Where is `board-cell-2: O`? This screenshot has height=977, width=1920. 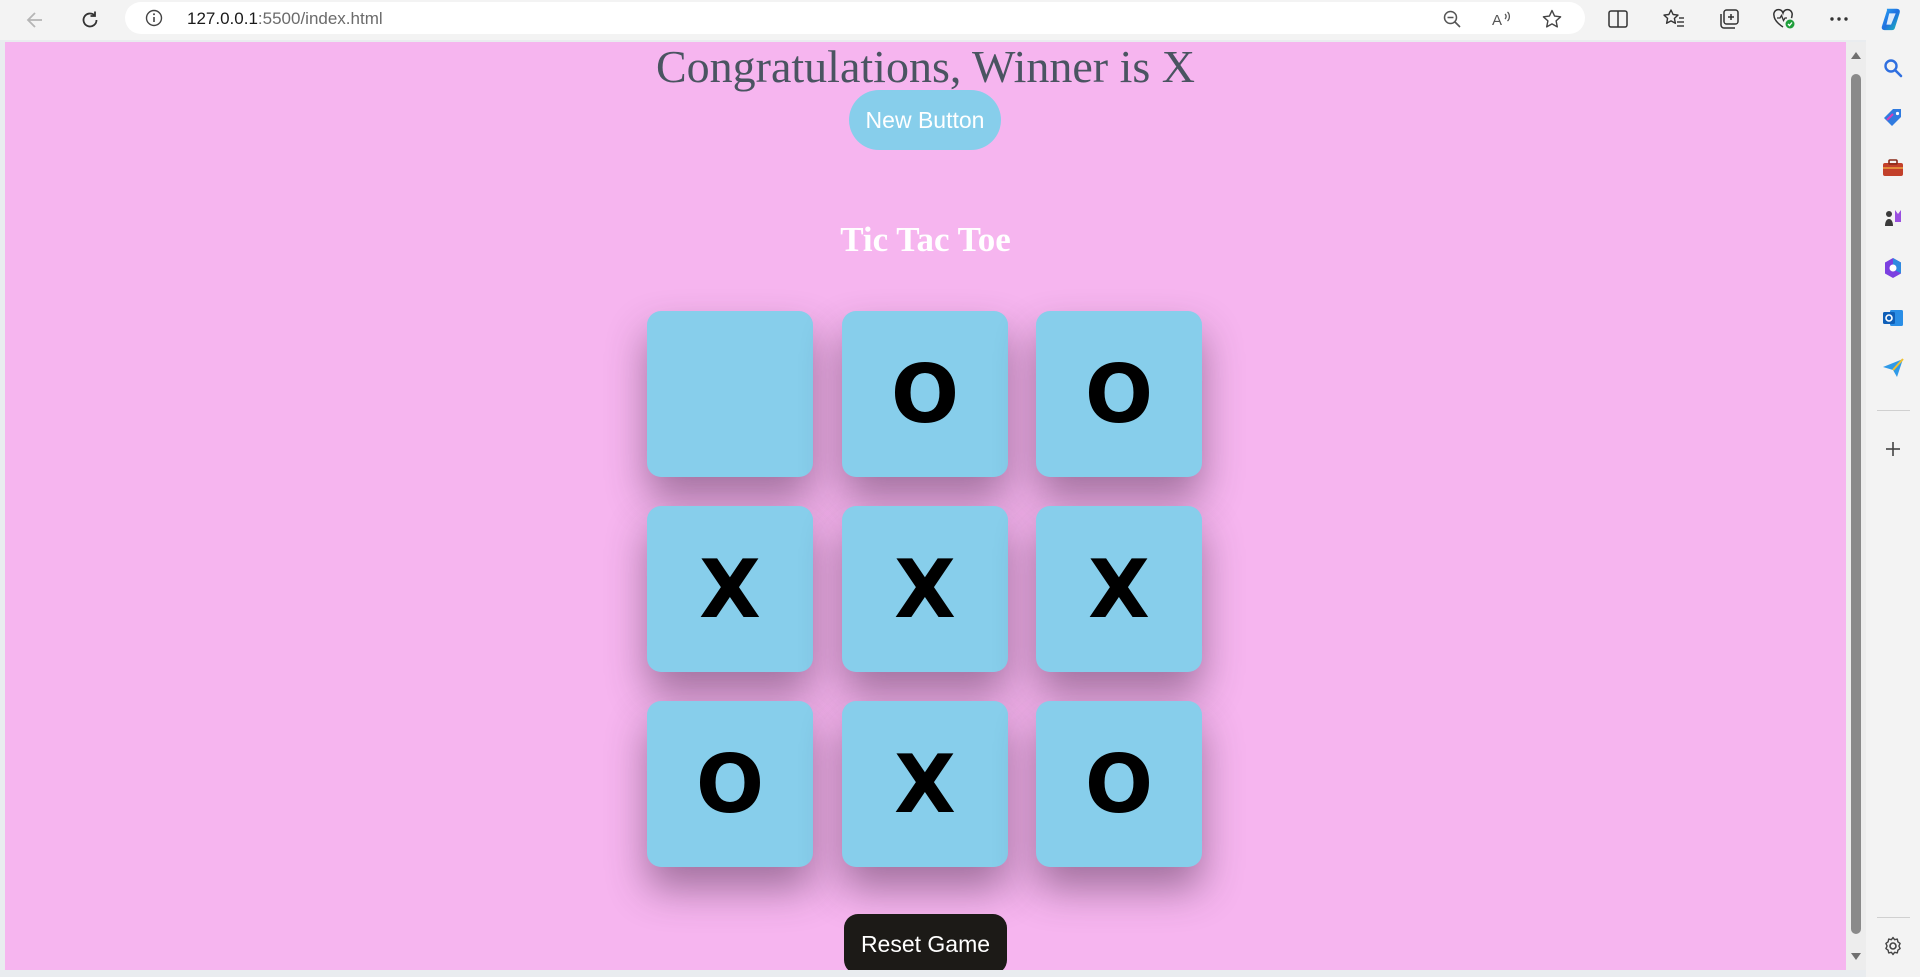 board-cell-2: O is located at coordinates (925, 394).